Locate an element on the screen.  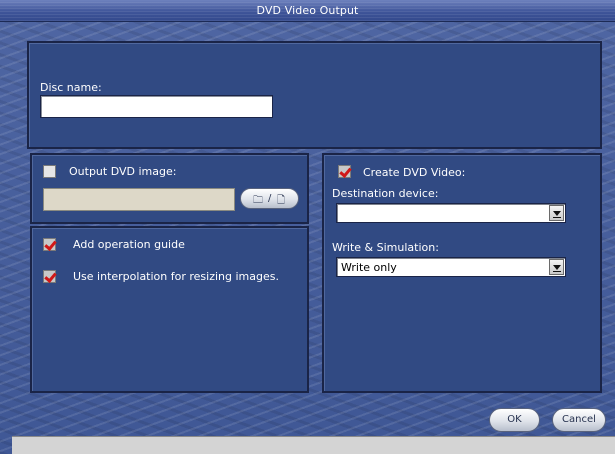
write-simulation-label: Write & Simulation: is located at coordinates (385, 247).